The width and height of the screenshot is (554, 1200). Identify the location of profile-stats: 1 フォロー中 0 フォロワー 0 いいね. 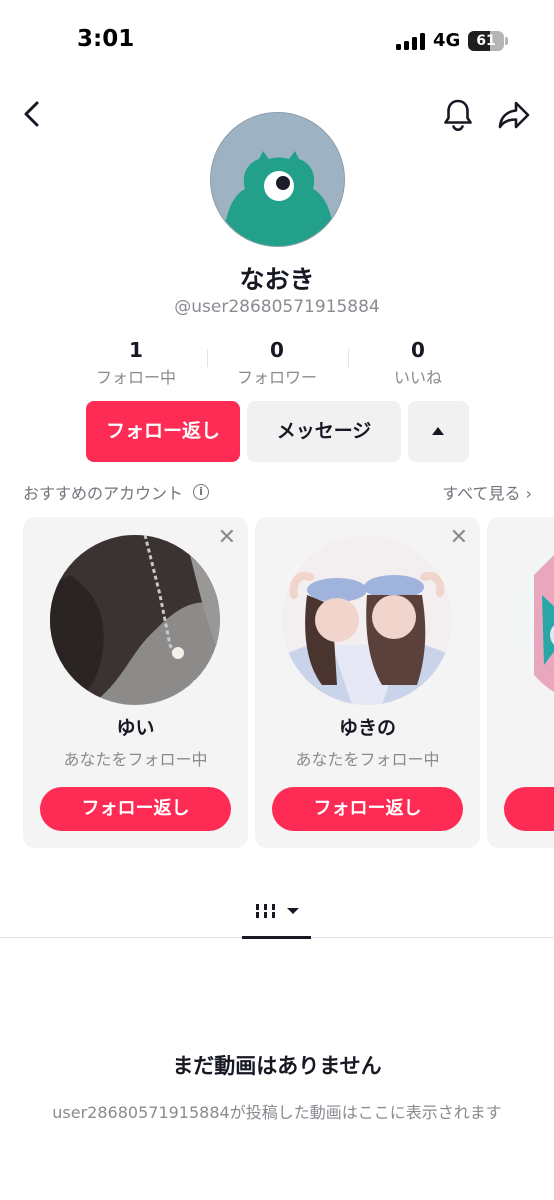
(277, 362).